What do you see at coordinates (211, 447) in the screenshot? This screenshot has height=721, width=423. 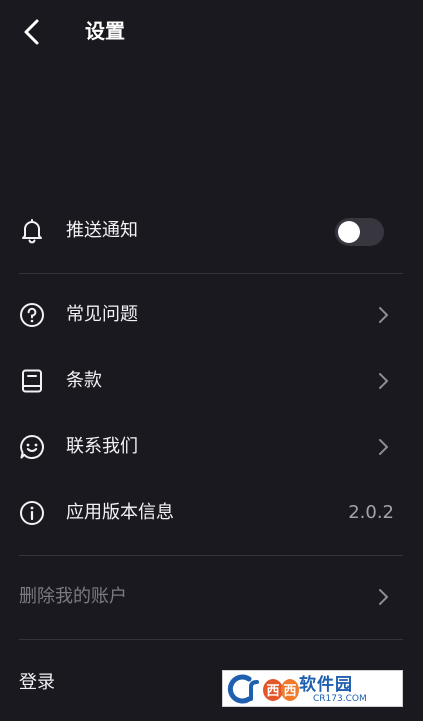 I see `contact-us-row: 联系我们` at bounding box center [211, 447].